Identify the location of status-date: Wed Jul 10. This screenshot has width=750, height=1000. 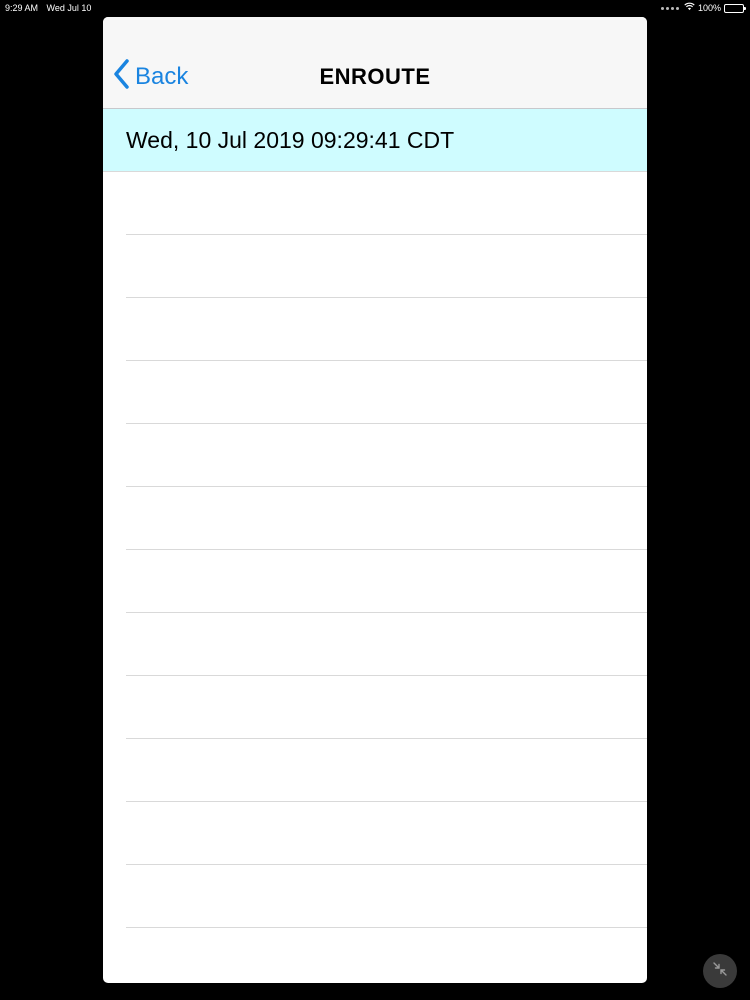
(69, 8).